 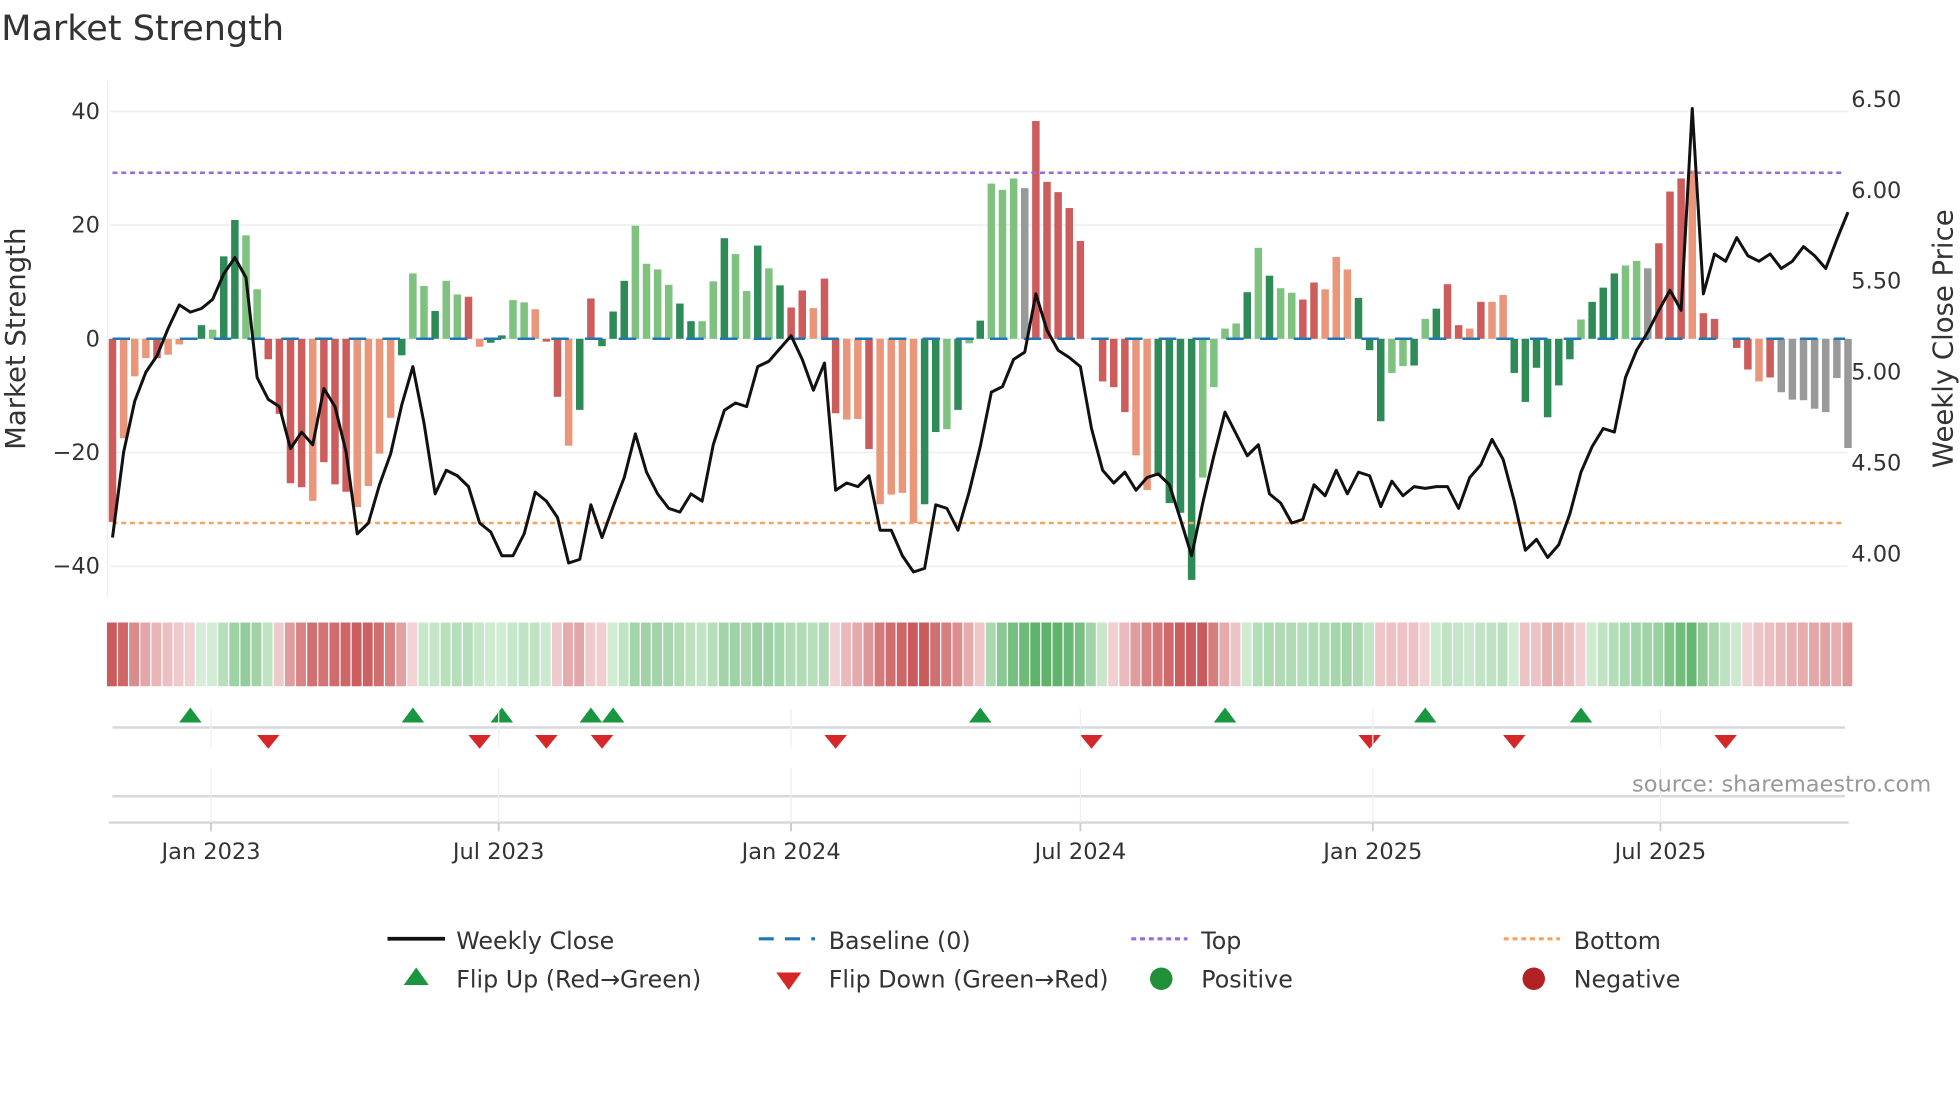 I want to click on source-label: source: sharemaestro.com, so click(x=1781, y=784).